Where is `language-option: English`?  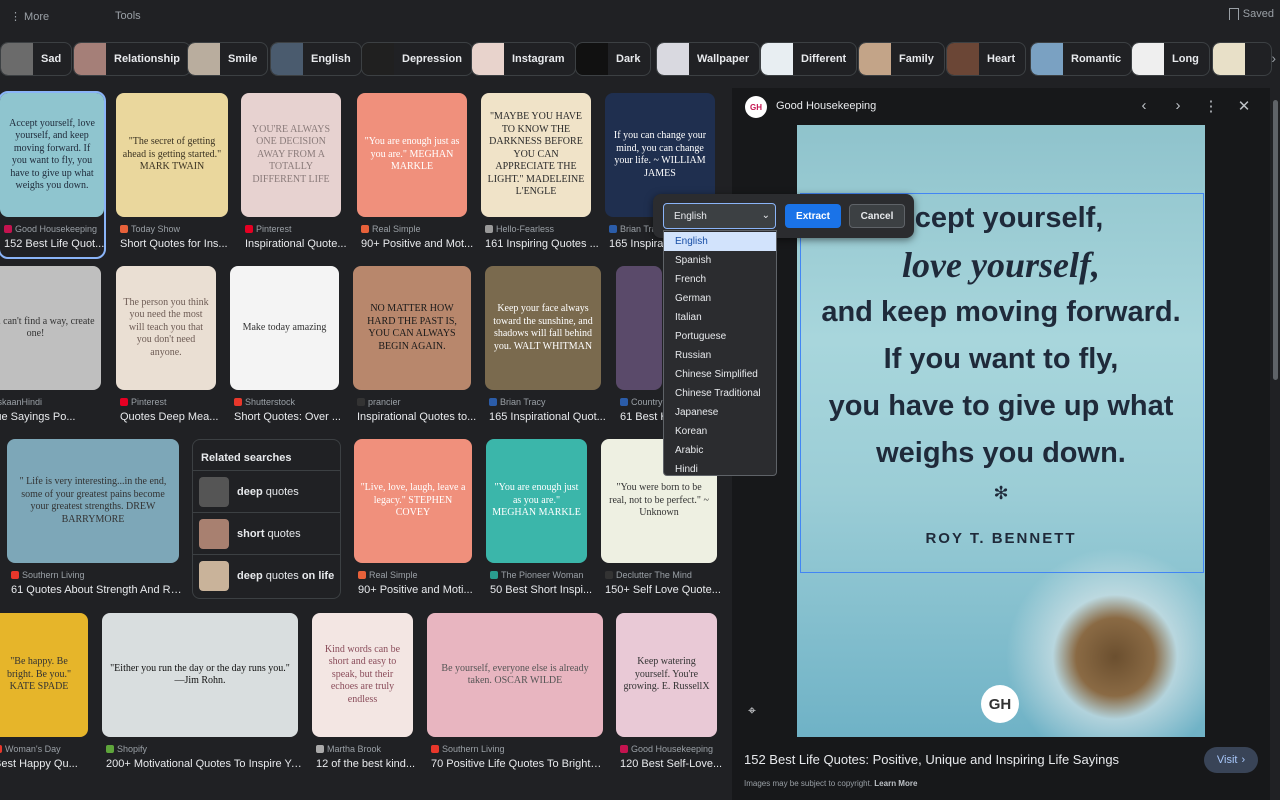
language-option: English is located at coordinates (720, 241).